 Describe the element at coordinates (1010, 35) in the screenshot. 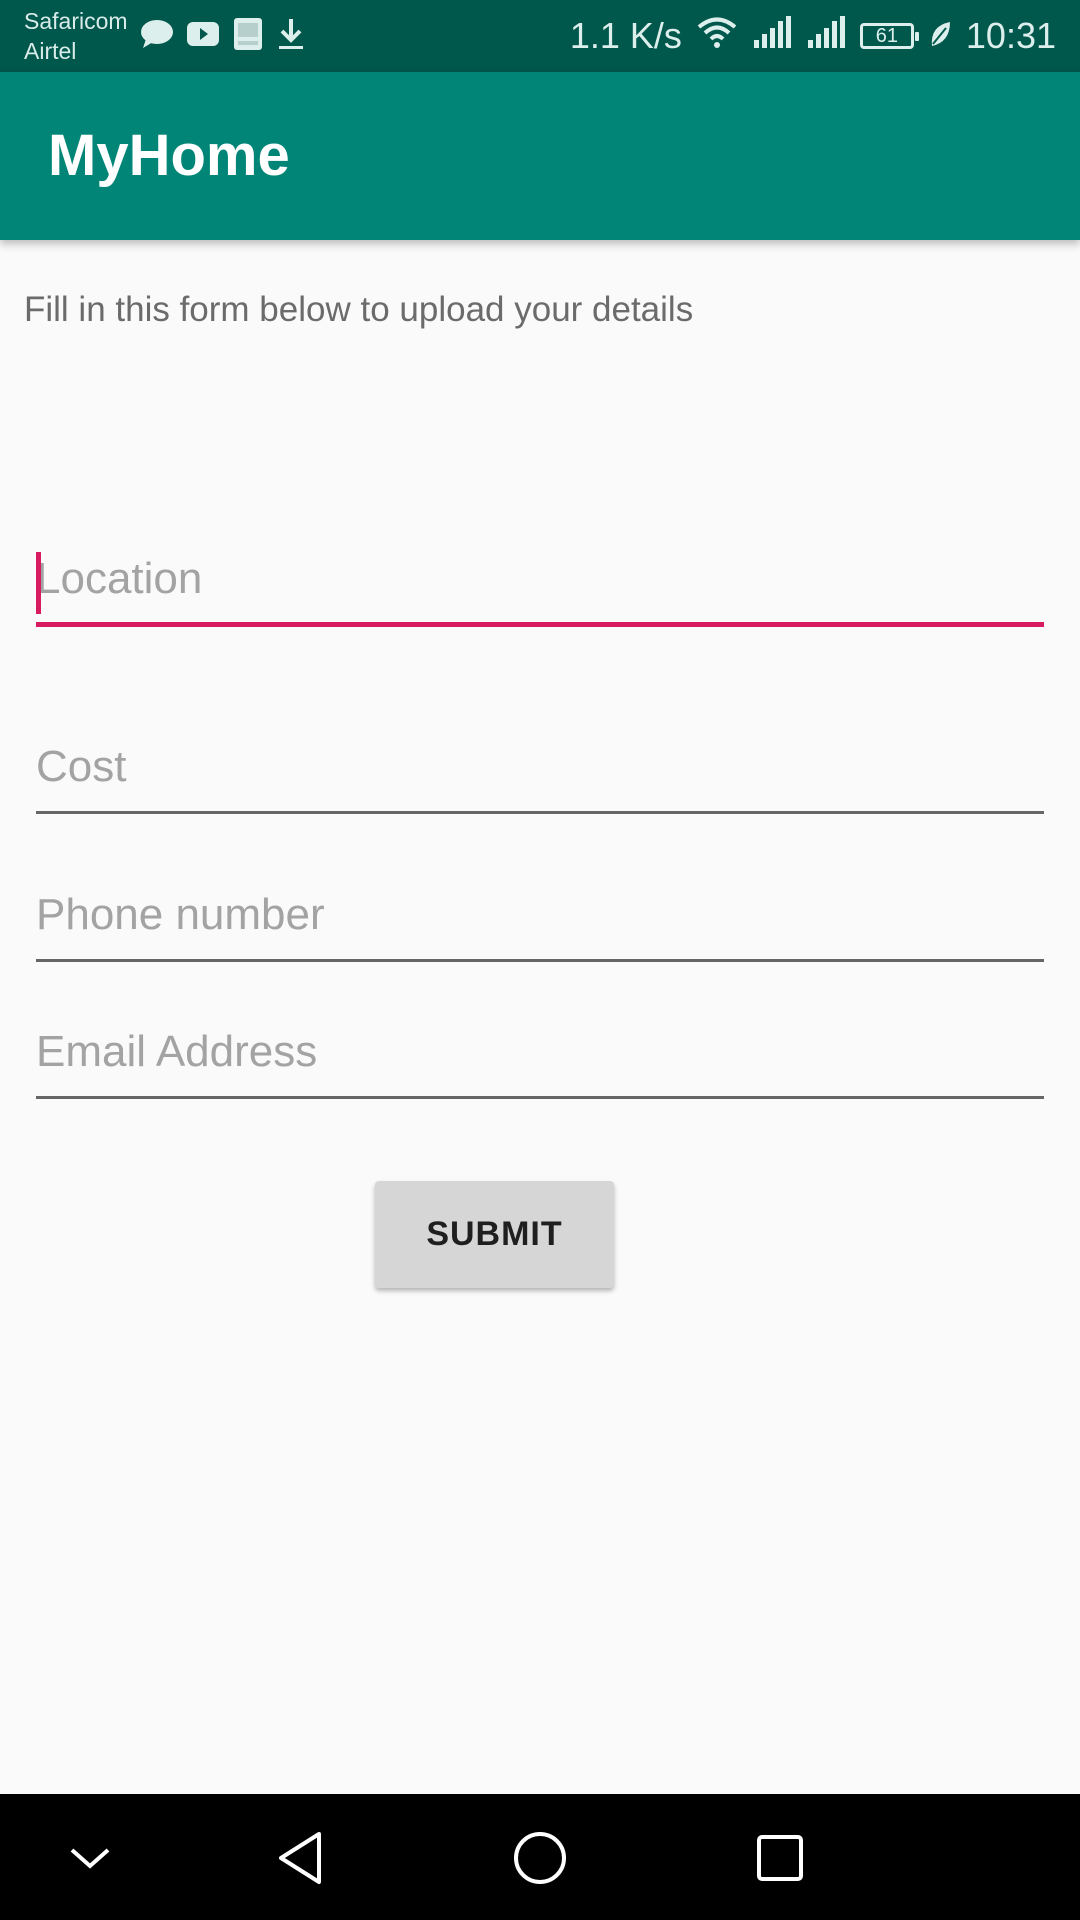

I see `clock: 10:31` at that location.